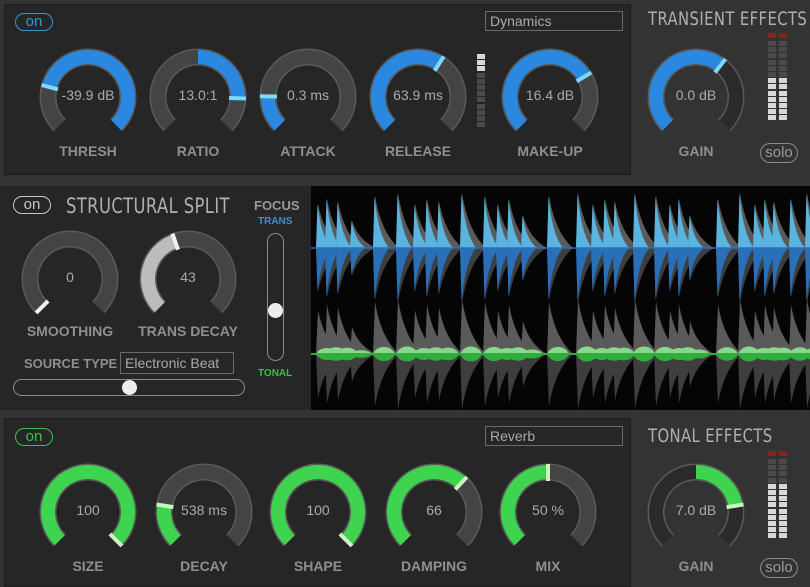  Describe the element at coordinates (148, 206) in the screenshot. I see `structural-split-title: STRUCTURAL SPLIT` at that location.